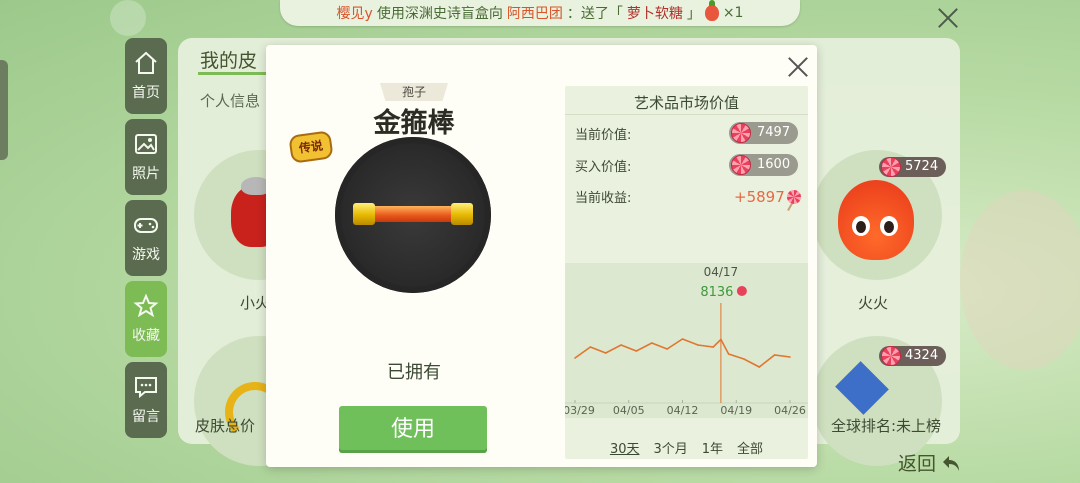 The height and width of the screenshot is (483, 1080). Describe the element at coordinates (603, 198) in the screenshot. I see `profit-label: 当前收益:` at that location.